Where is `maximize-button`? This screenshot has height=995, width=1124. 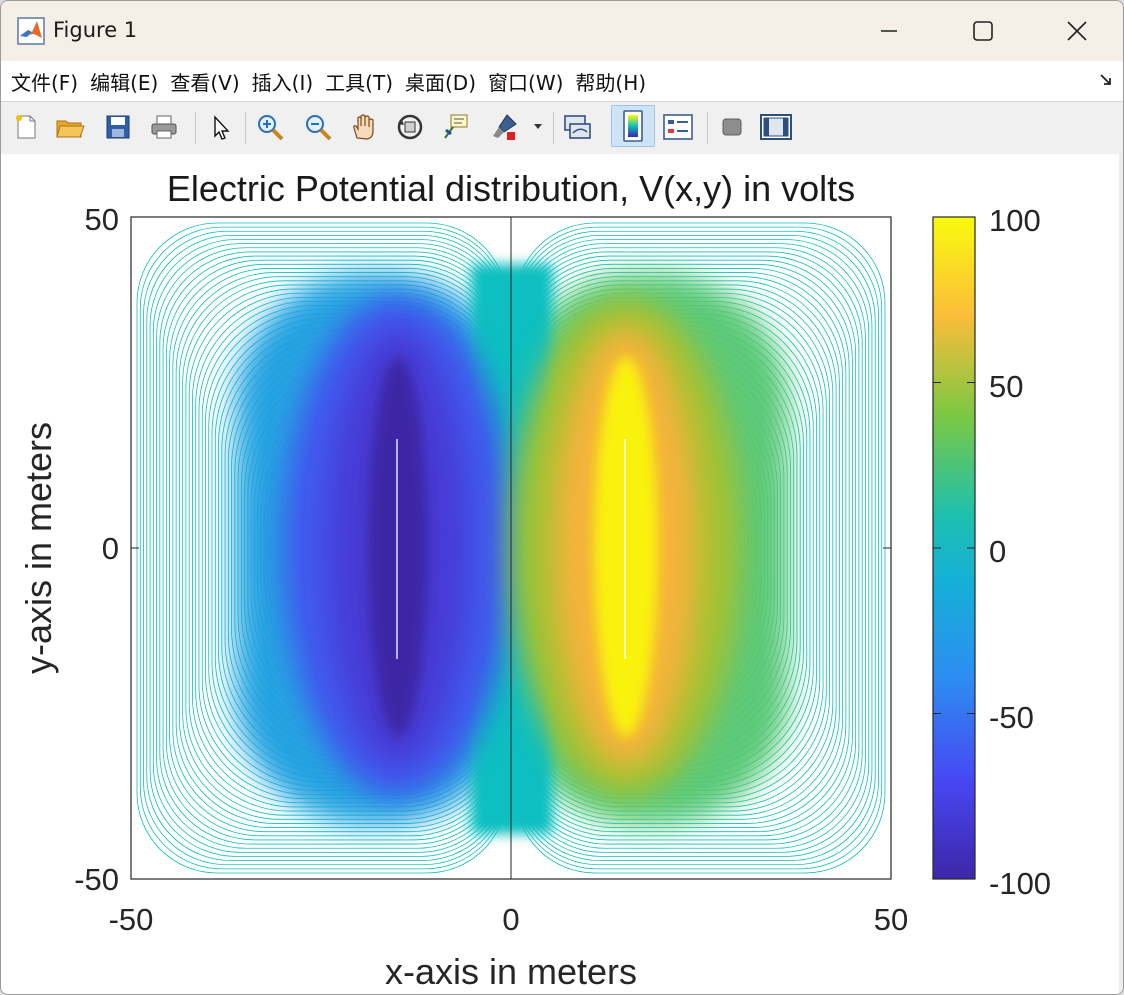
maximize-button is located at coordinates (983, 31).